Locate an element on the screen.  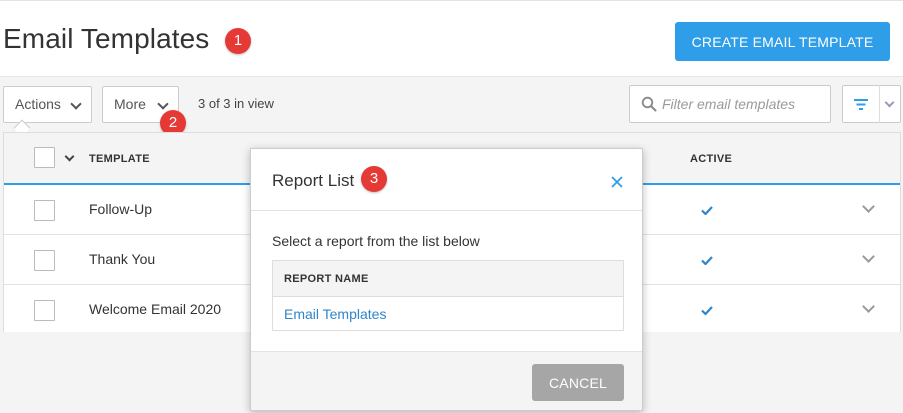
page-title: Email Templates is located at coordinates (106, 38).